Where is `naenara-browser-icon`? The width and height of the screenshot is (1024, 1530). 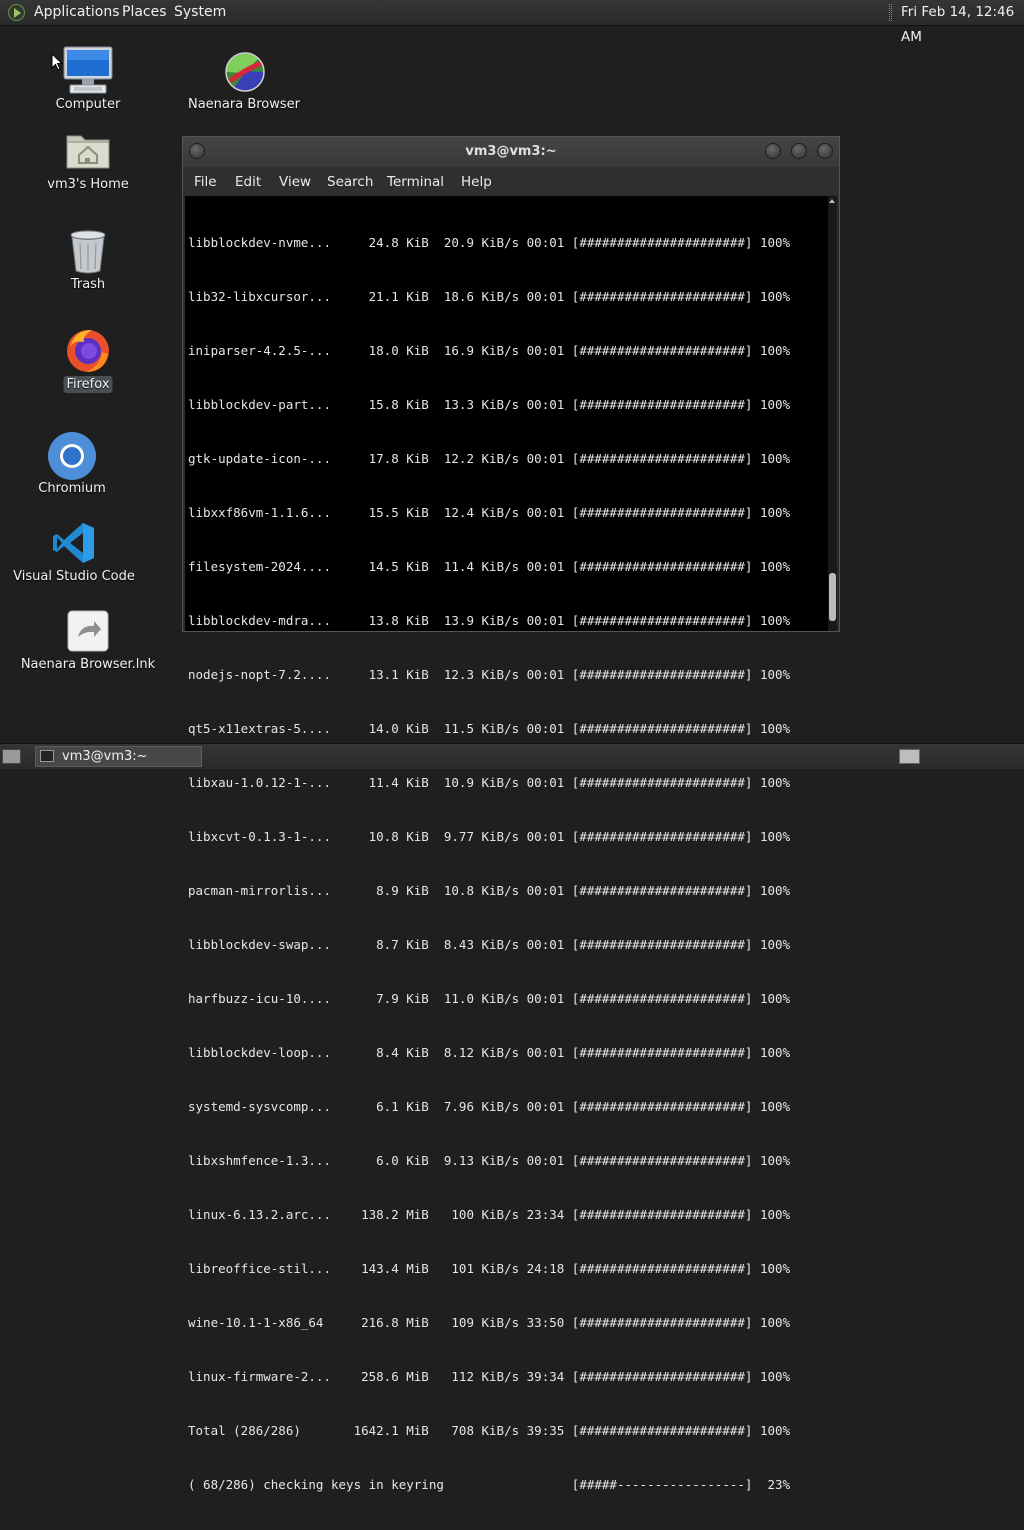 naenara-browser-icon is located at coordinates (245, 72).